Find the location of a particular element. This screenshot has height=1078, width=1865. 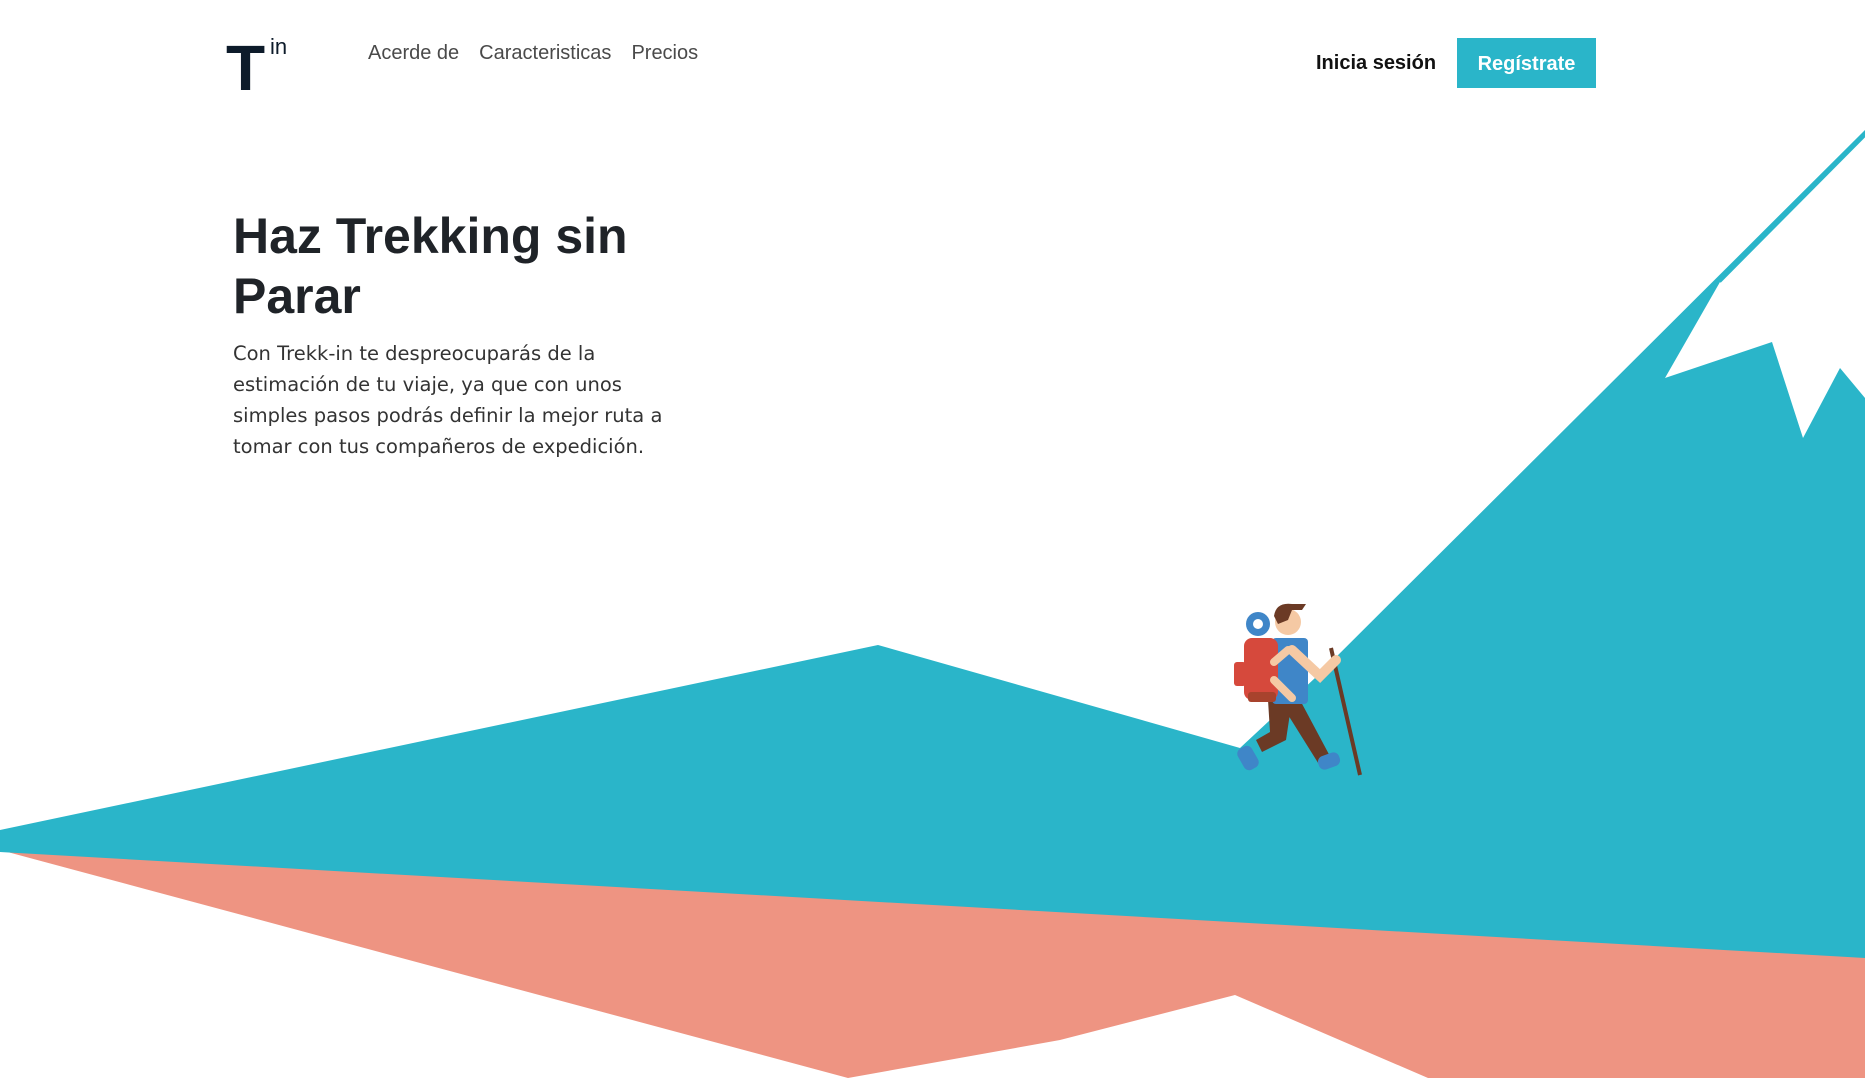

login-link: Inicia sesión is located at coordinates (1376, 63).